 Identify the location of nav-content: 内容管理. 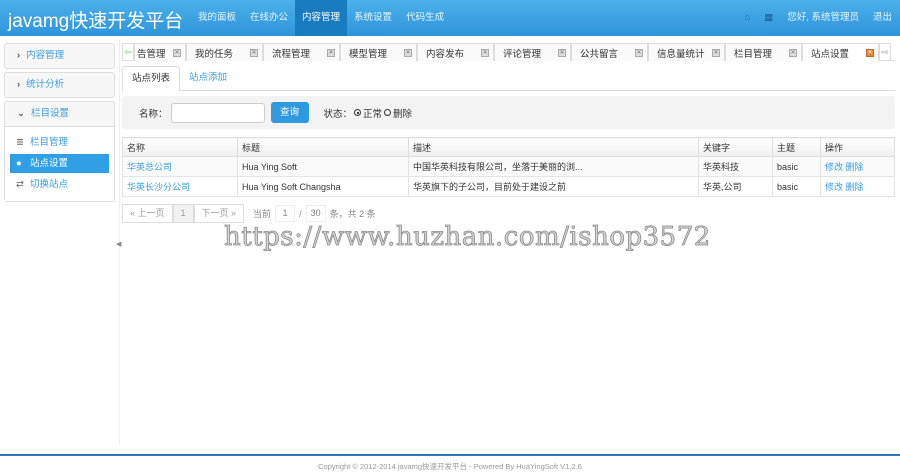
(321, 18).